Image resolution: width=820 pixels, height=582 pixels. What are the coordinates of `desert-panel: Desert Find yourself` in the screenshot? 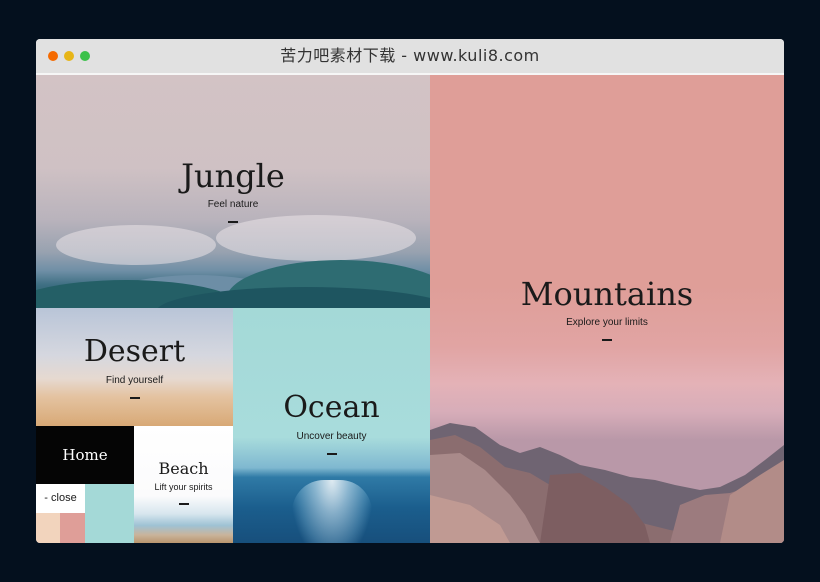 It's located at (134, 367).